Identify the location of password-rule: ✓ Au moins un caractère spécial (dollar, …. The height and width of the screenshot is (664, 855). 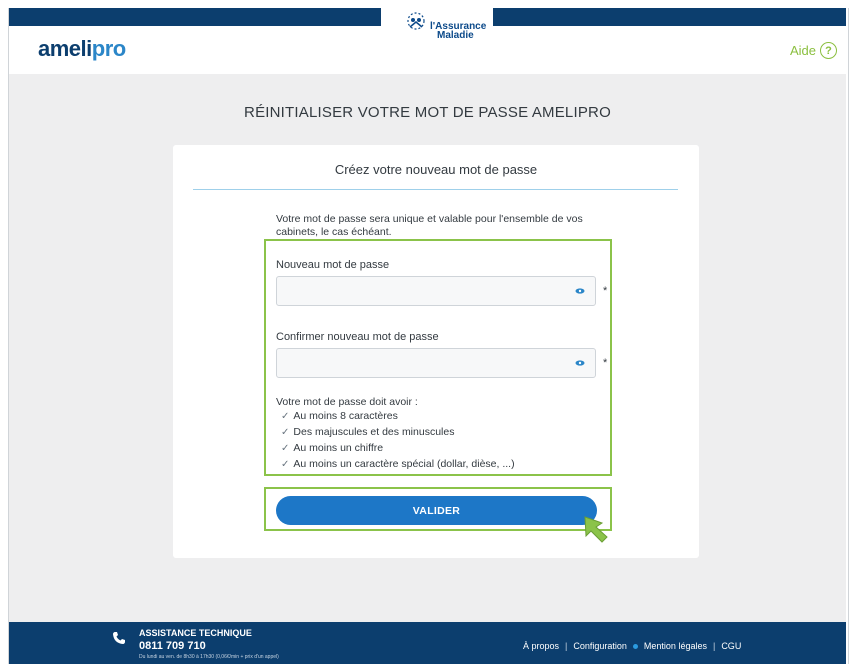
(398, 464).